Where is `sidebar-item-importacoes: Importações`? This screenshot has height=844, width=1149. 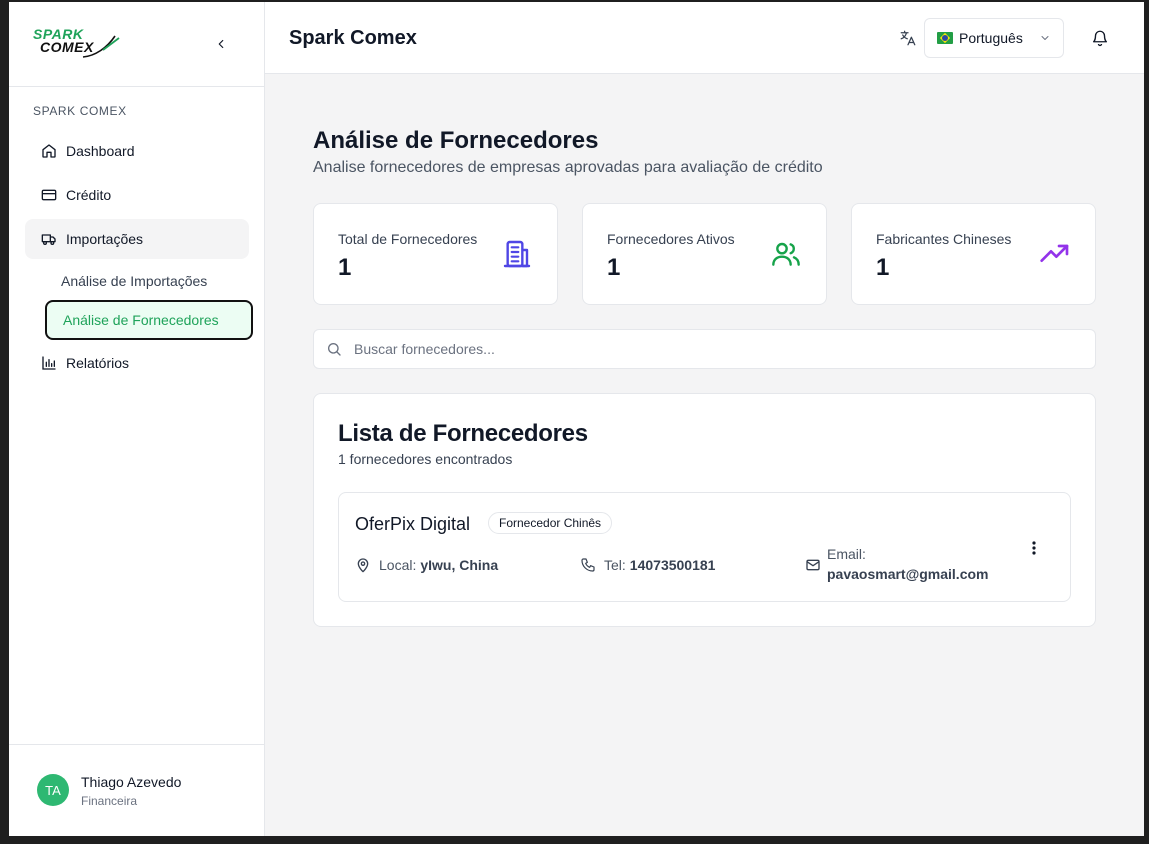
sidebar-item-importacoes: Importações is located at coordinates (137, 239).